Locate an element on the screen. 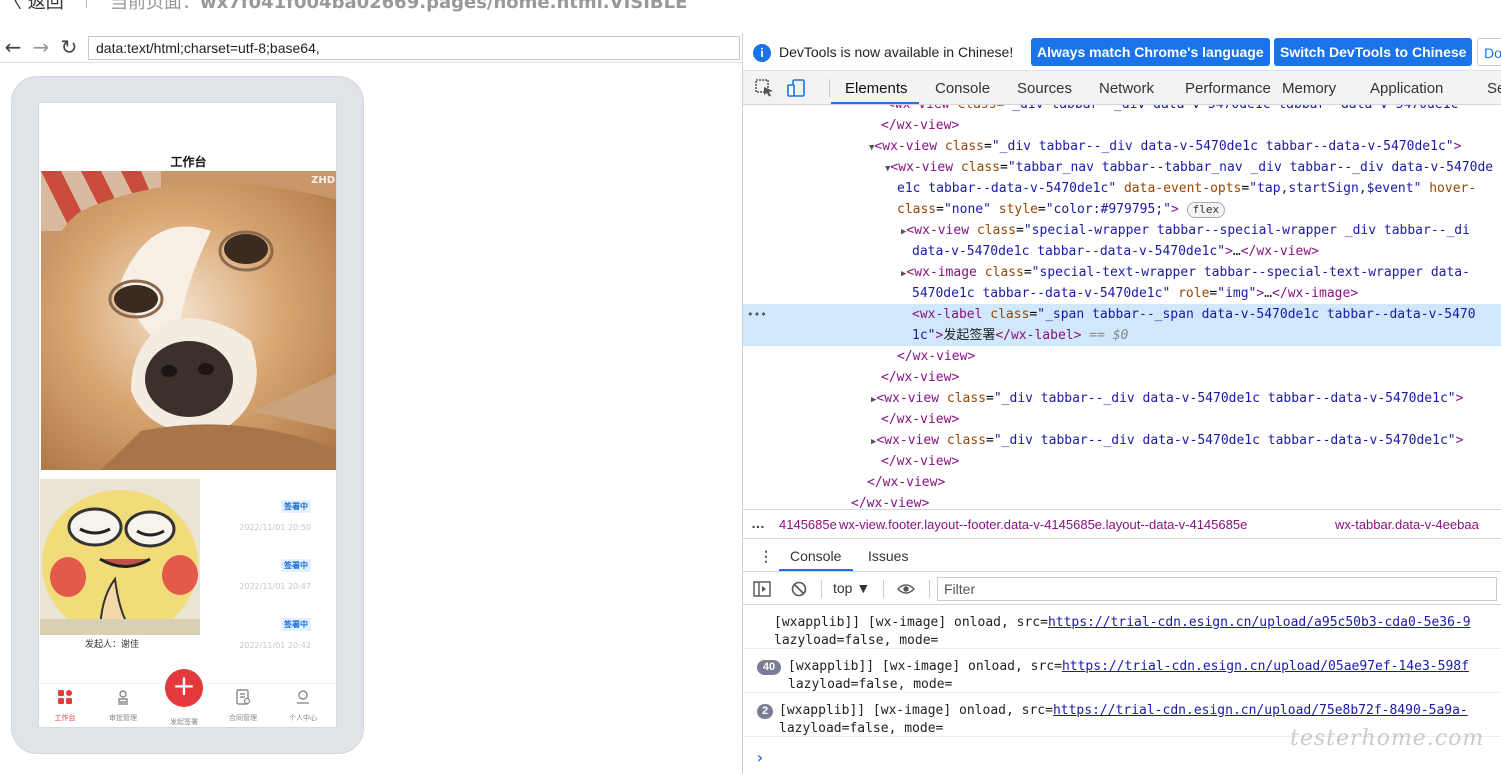  forward-arrow-icon: → is located at coordinates (41, 47).